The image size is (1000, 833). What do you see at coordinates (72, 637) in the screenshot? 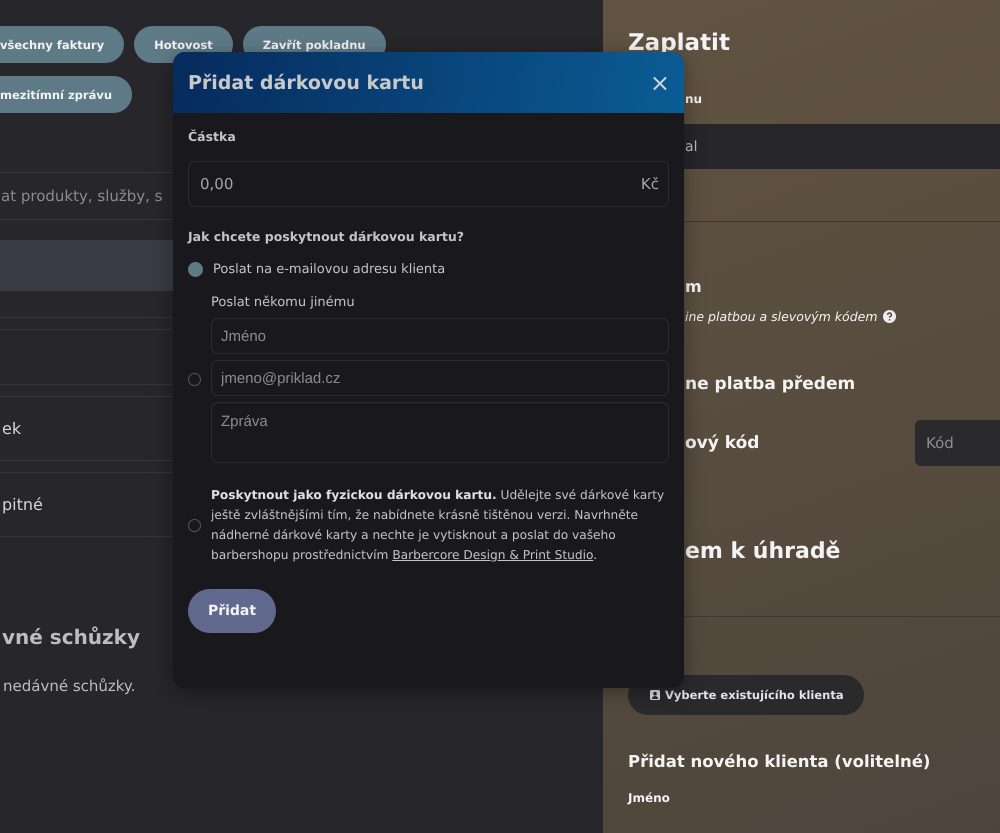
I see `section-heading: vné schůzky` at bounding box center [72, 637].